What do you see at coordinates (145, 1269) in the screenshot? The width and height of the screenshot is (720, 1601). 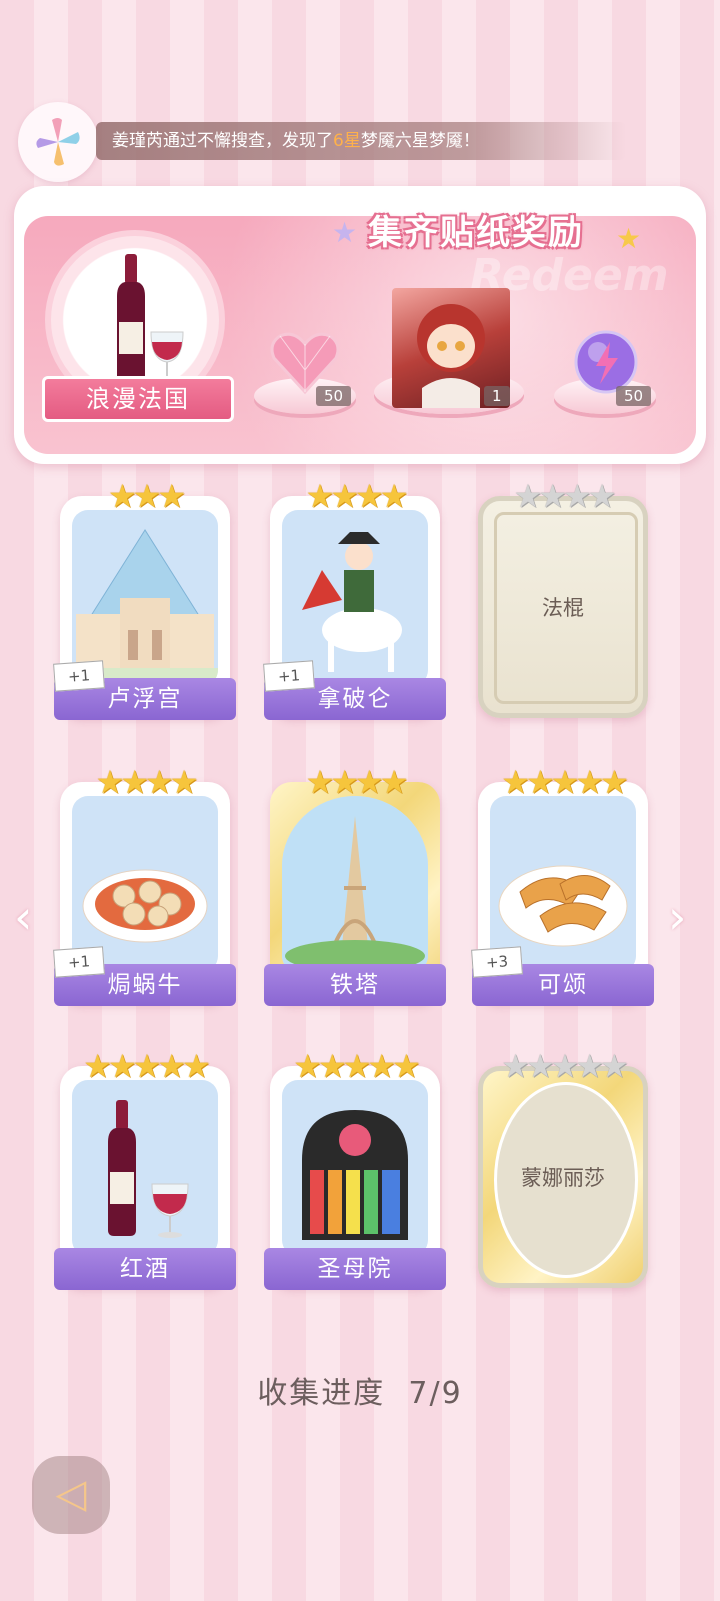 I see `card-name: 红酒` at bounding box center [145, 1269].